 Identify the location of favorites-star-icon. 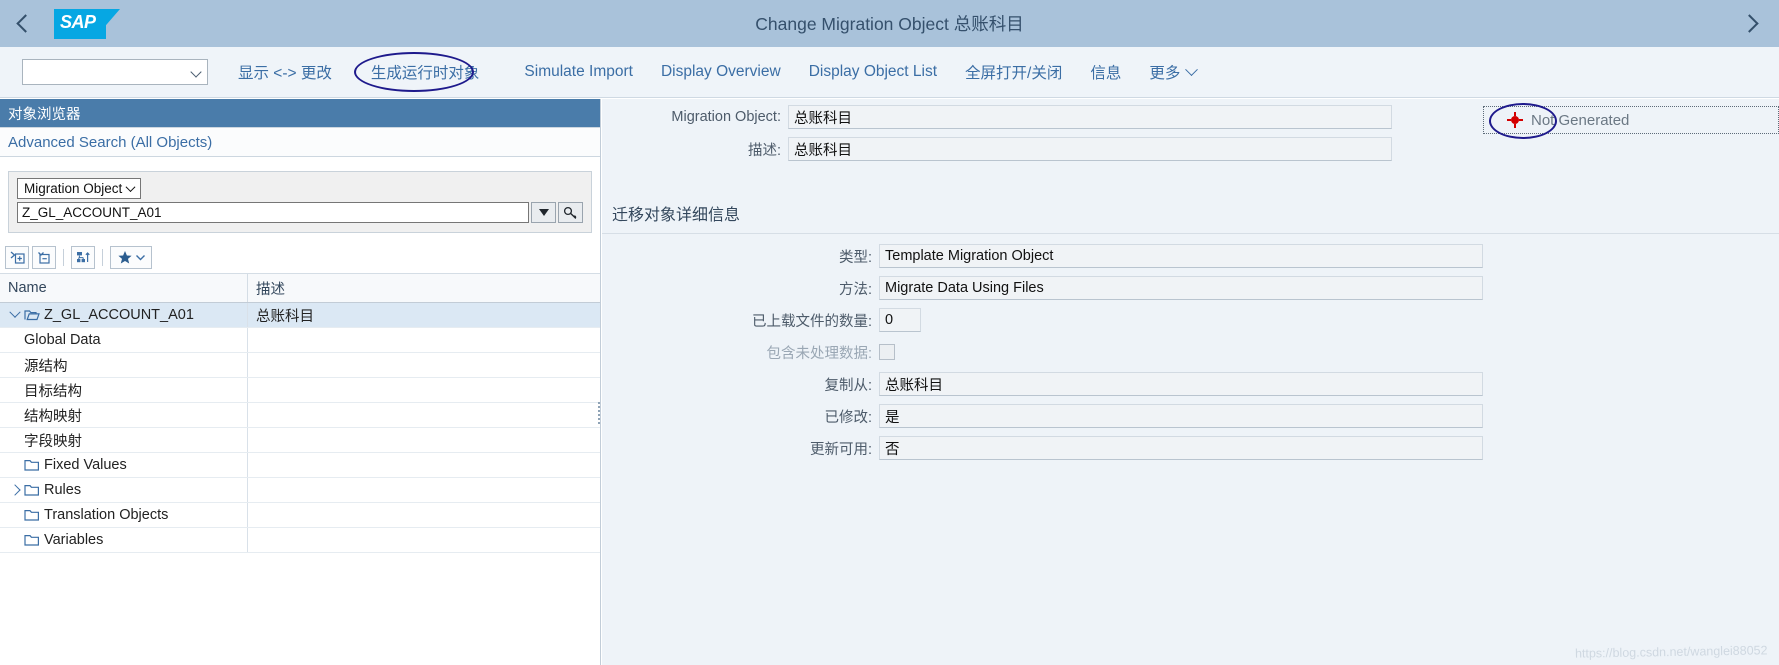
(124, 256).